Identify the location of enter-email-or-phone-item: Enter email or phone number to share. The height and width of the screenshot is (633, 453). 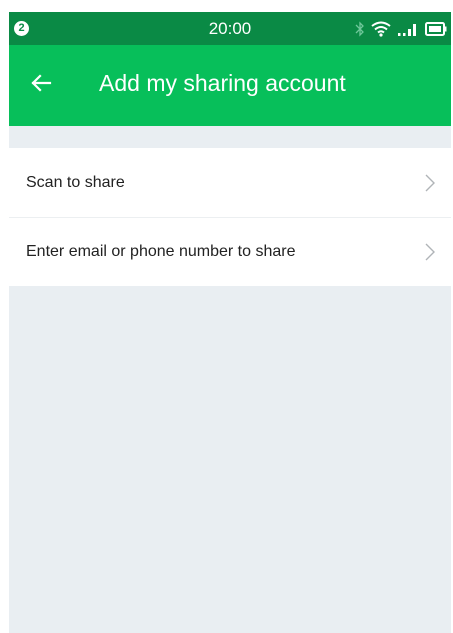
(230, 251).